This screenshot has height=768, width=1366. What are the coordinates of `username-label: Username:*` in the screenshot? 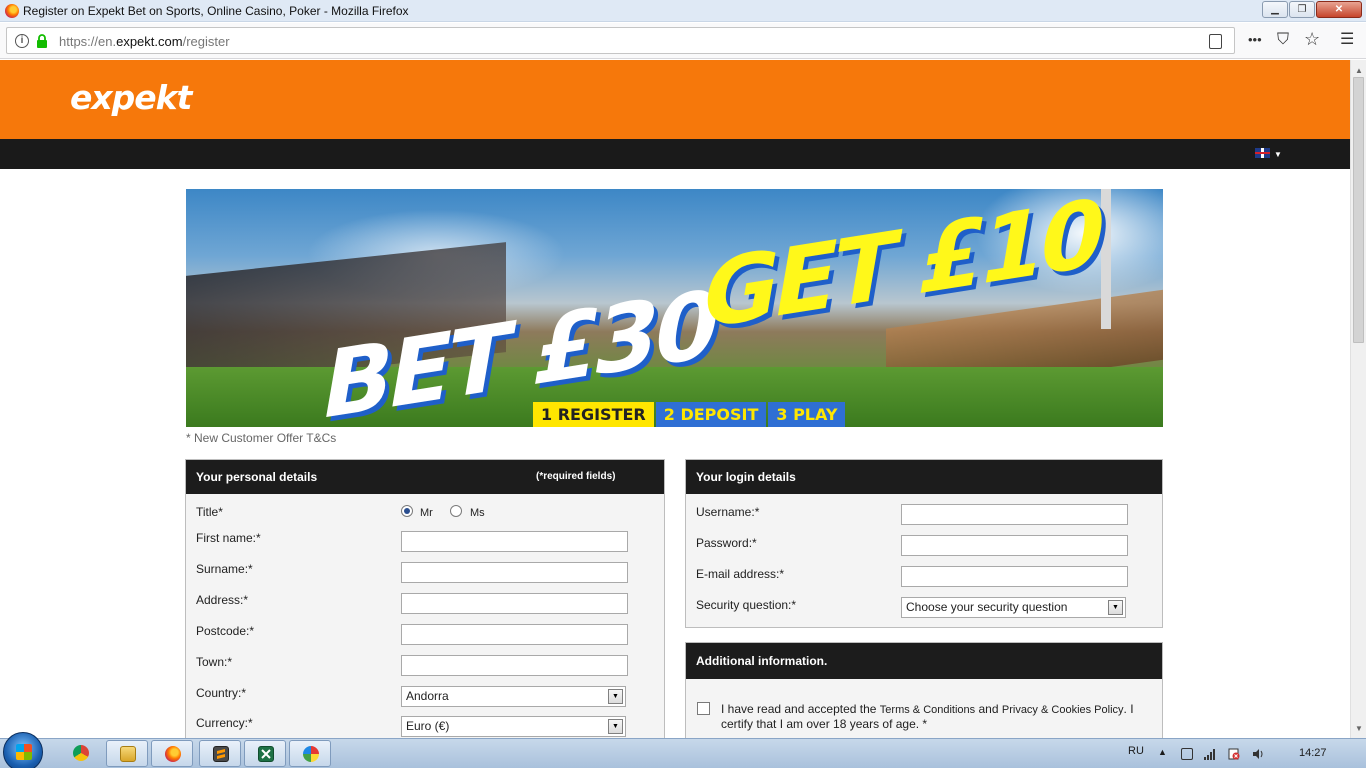 It's located at (728, 512).